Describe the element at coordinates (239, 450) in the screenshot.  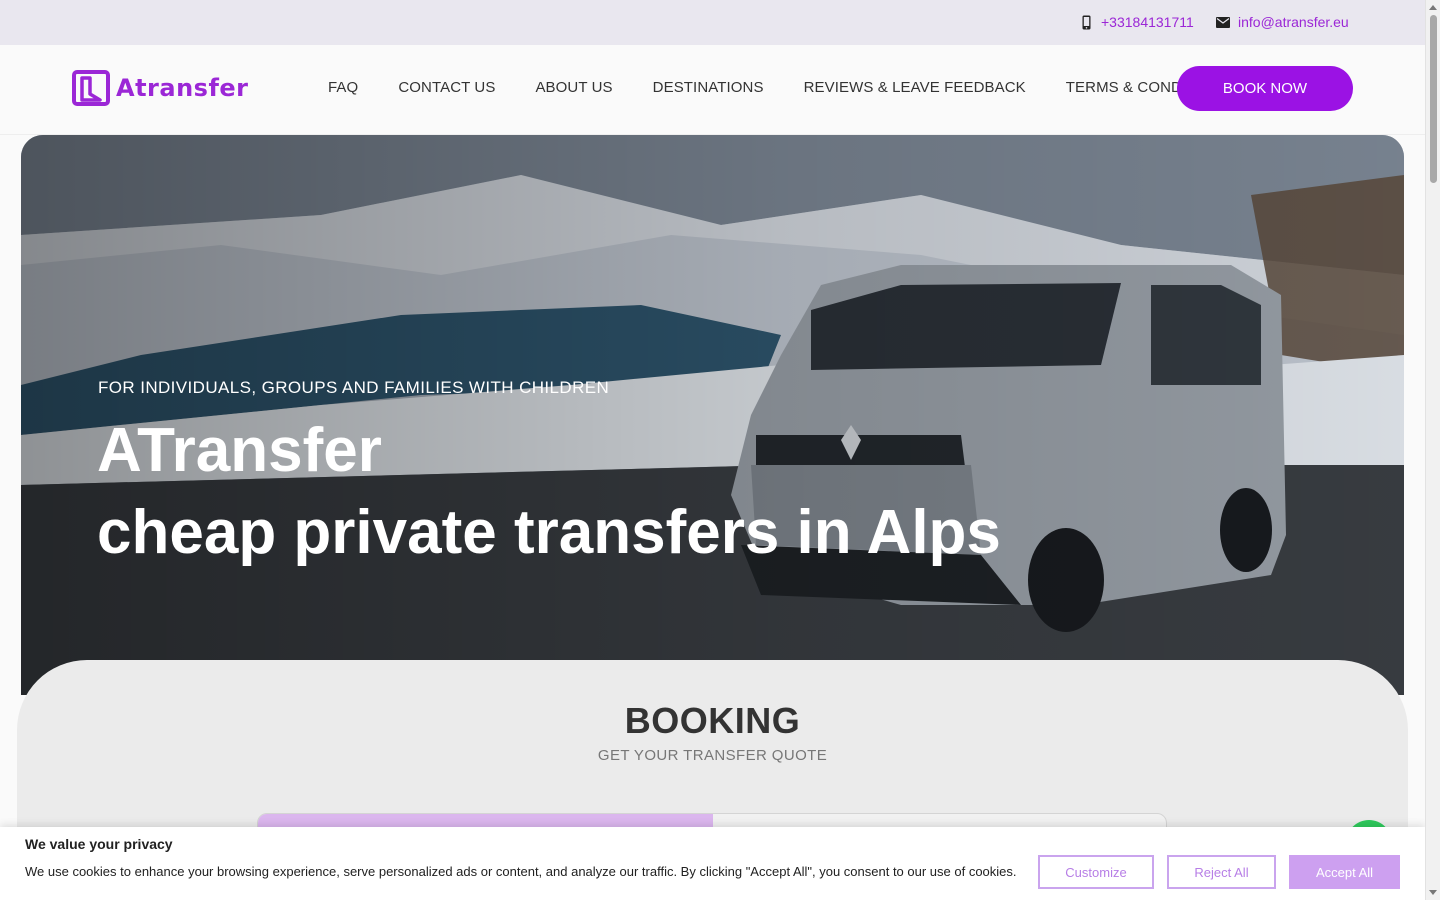
I see `hero-title: ATransfer` at that location.